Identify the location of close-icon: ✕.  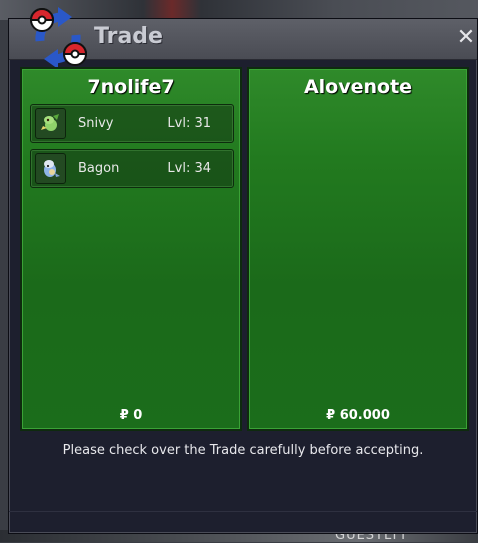
(466, 38).